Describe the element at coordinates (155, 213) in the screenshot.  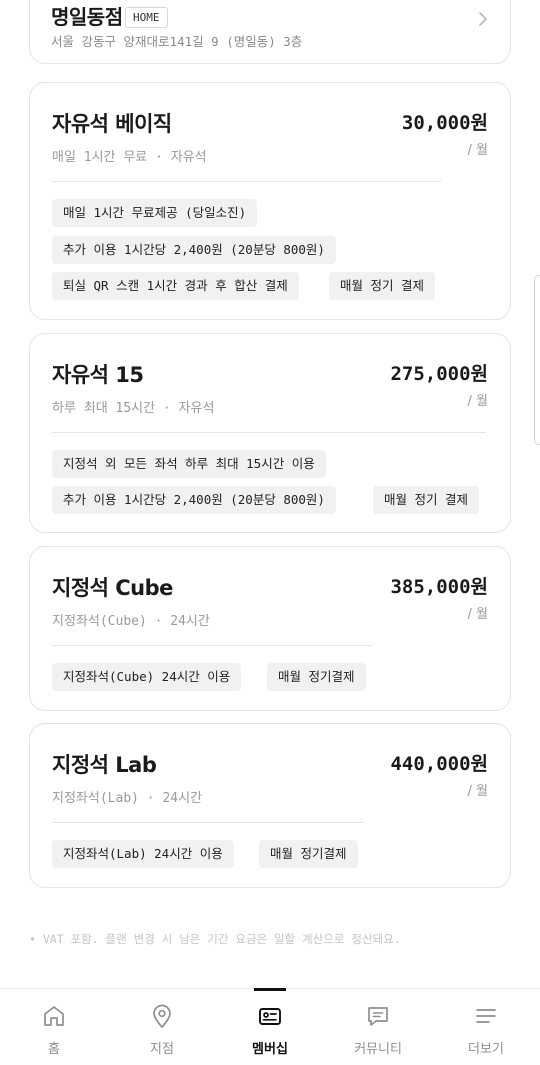
I see `plan-tag: 매일 1시간 무료제공 (당일소진)` at that location.